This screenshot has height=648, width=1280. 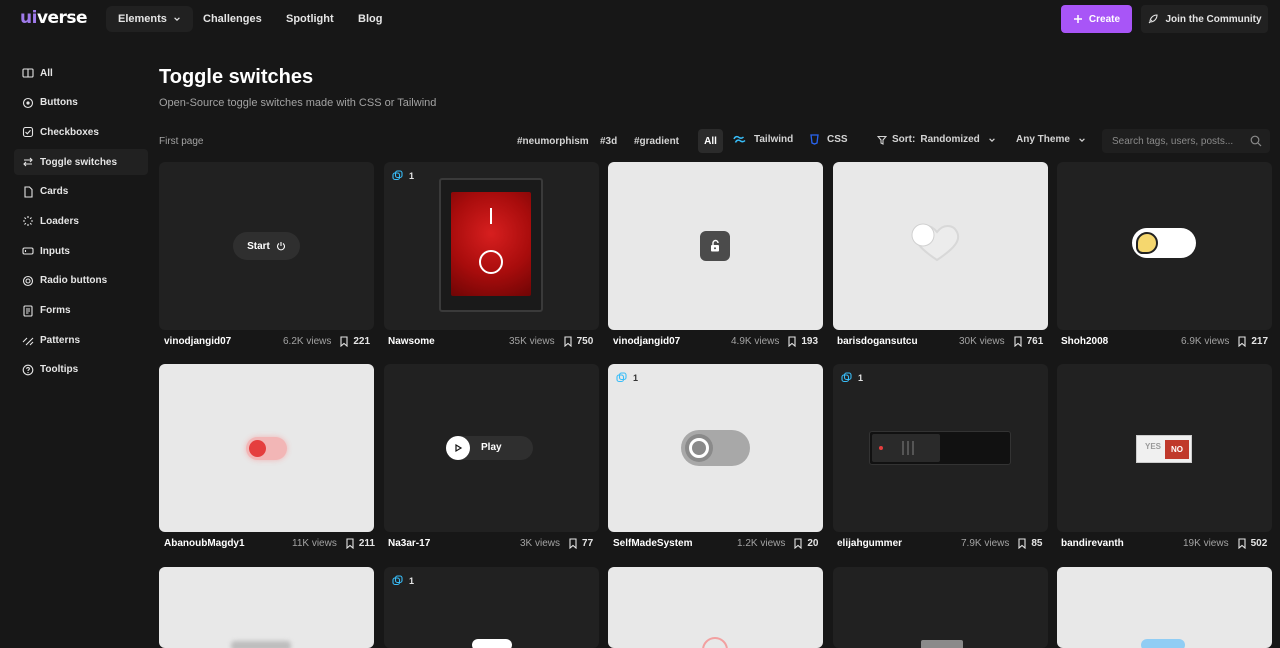 I want to click on nav-elements-dropdown: Elements, so click(x=149, y=19).